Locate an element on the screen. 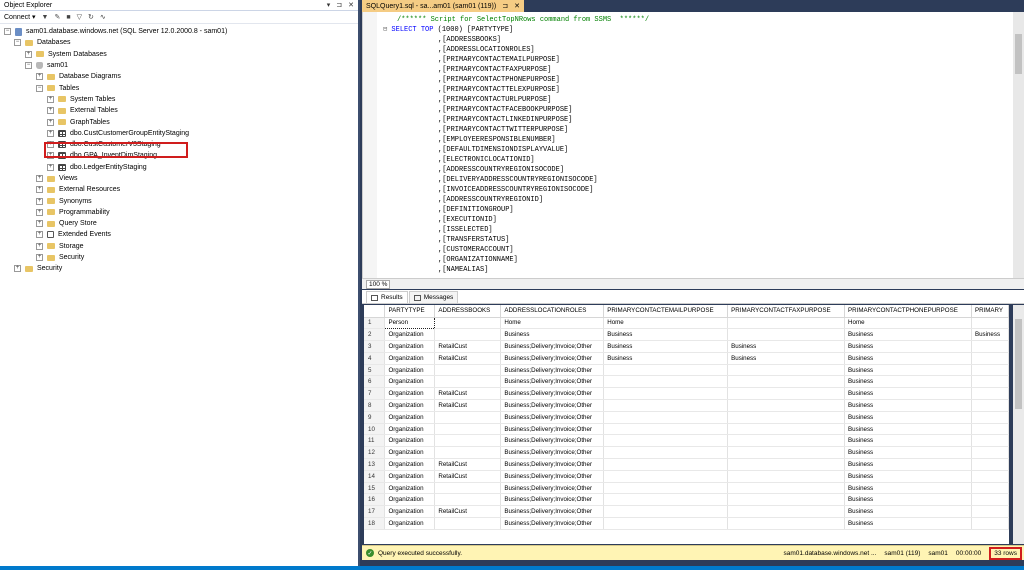 The width and height of the screenshot is (1024, 570). table-cell: Person is located at coordinates (410, 323).